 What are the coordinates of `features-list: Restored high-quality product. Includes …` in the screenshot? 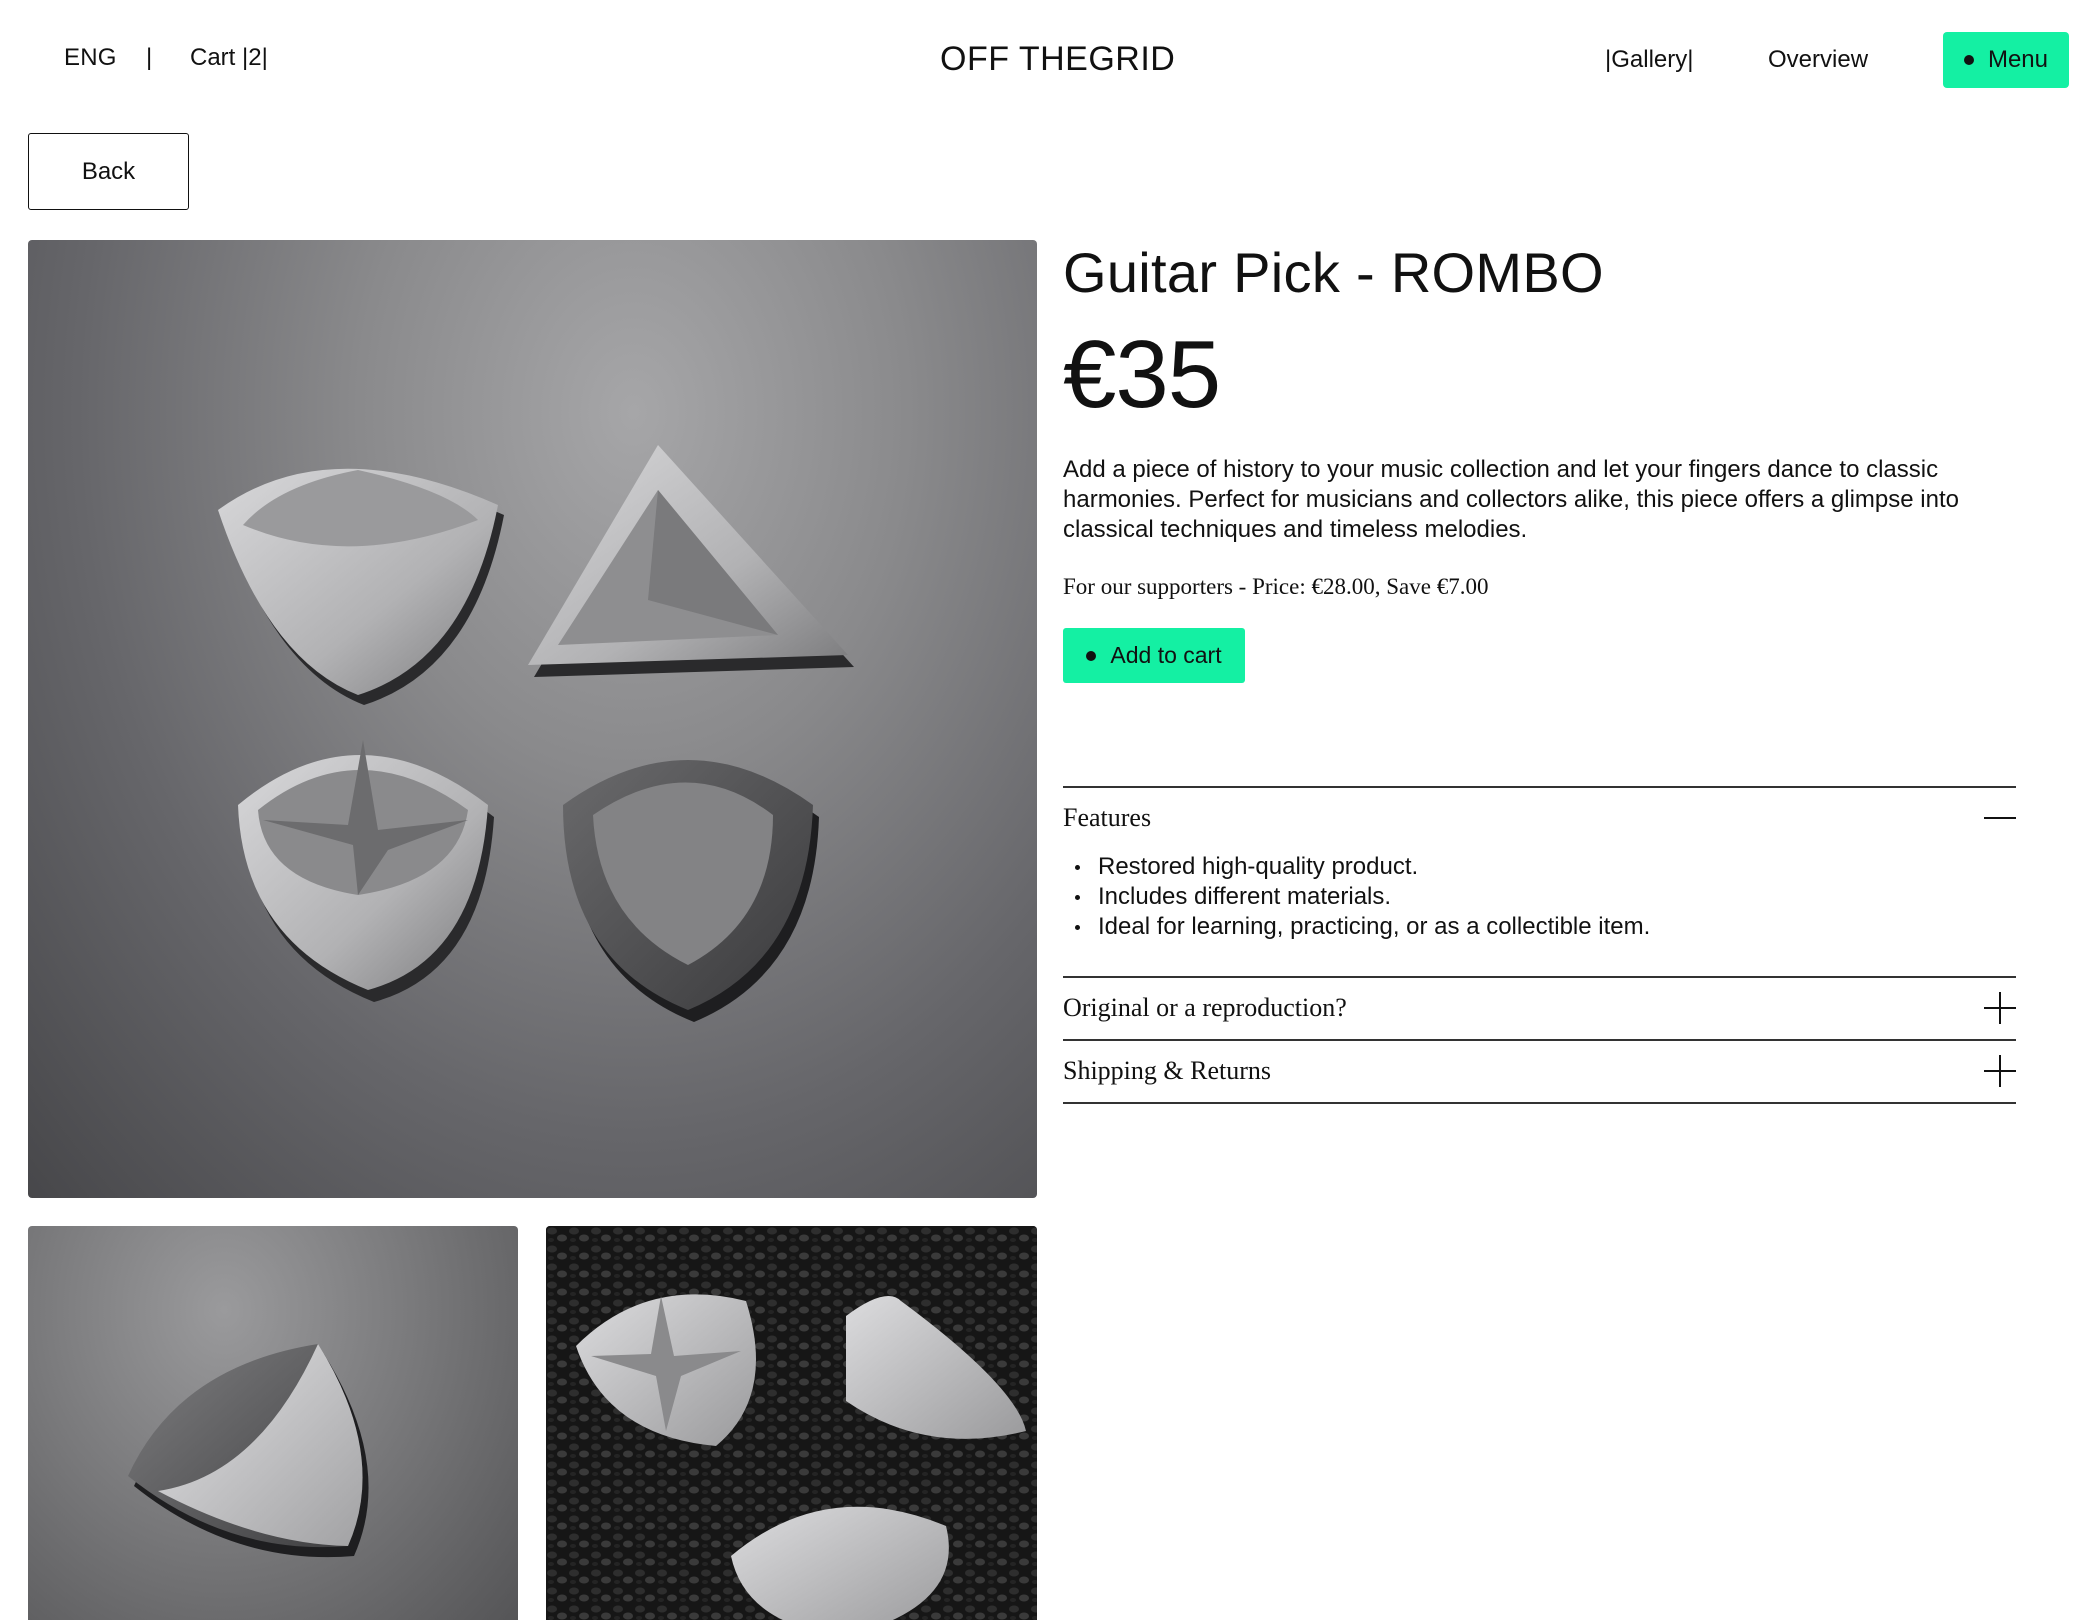 It's located at (1539, 897).